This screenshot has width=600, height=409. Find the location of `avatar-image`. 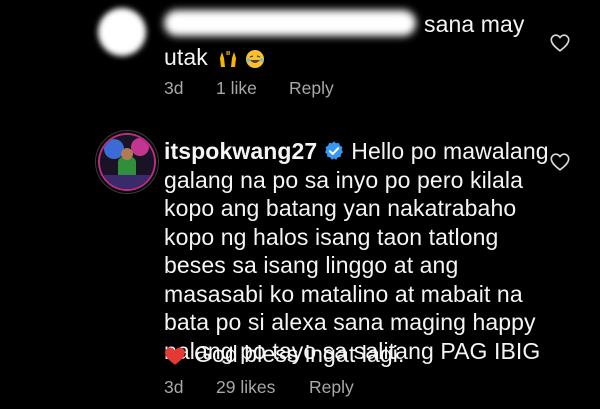

avatar-image is located at coordinates (127, 162).